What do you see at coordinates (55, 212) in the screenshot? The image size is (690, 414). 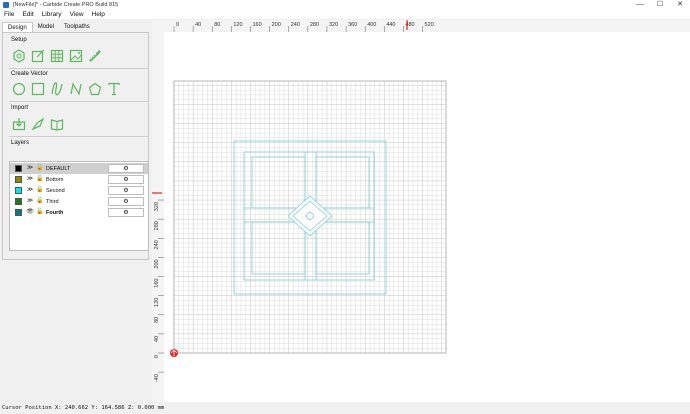 I see `layer-name: Fourth` at bounding box center [55, 212].